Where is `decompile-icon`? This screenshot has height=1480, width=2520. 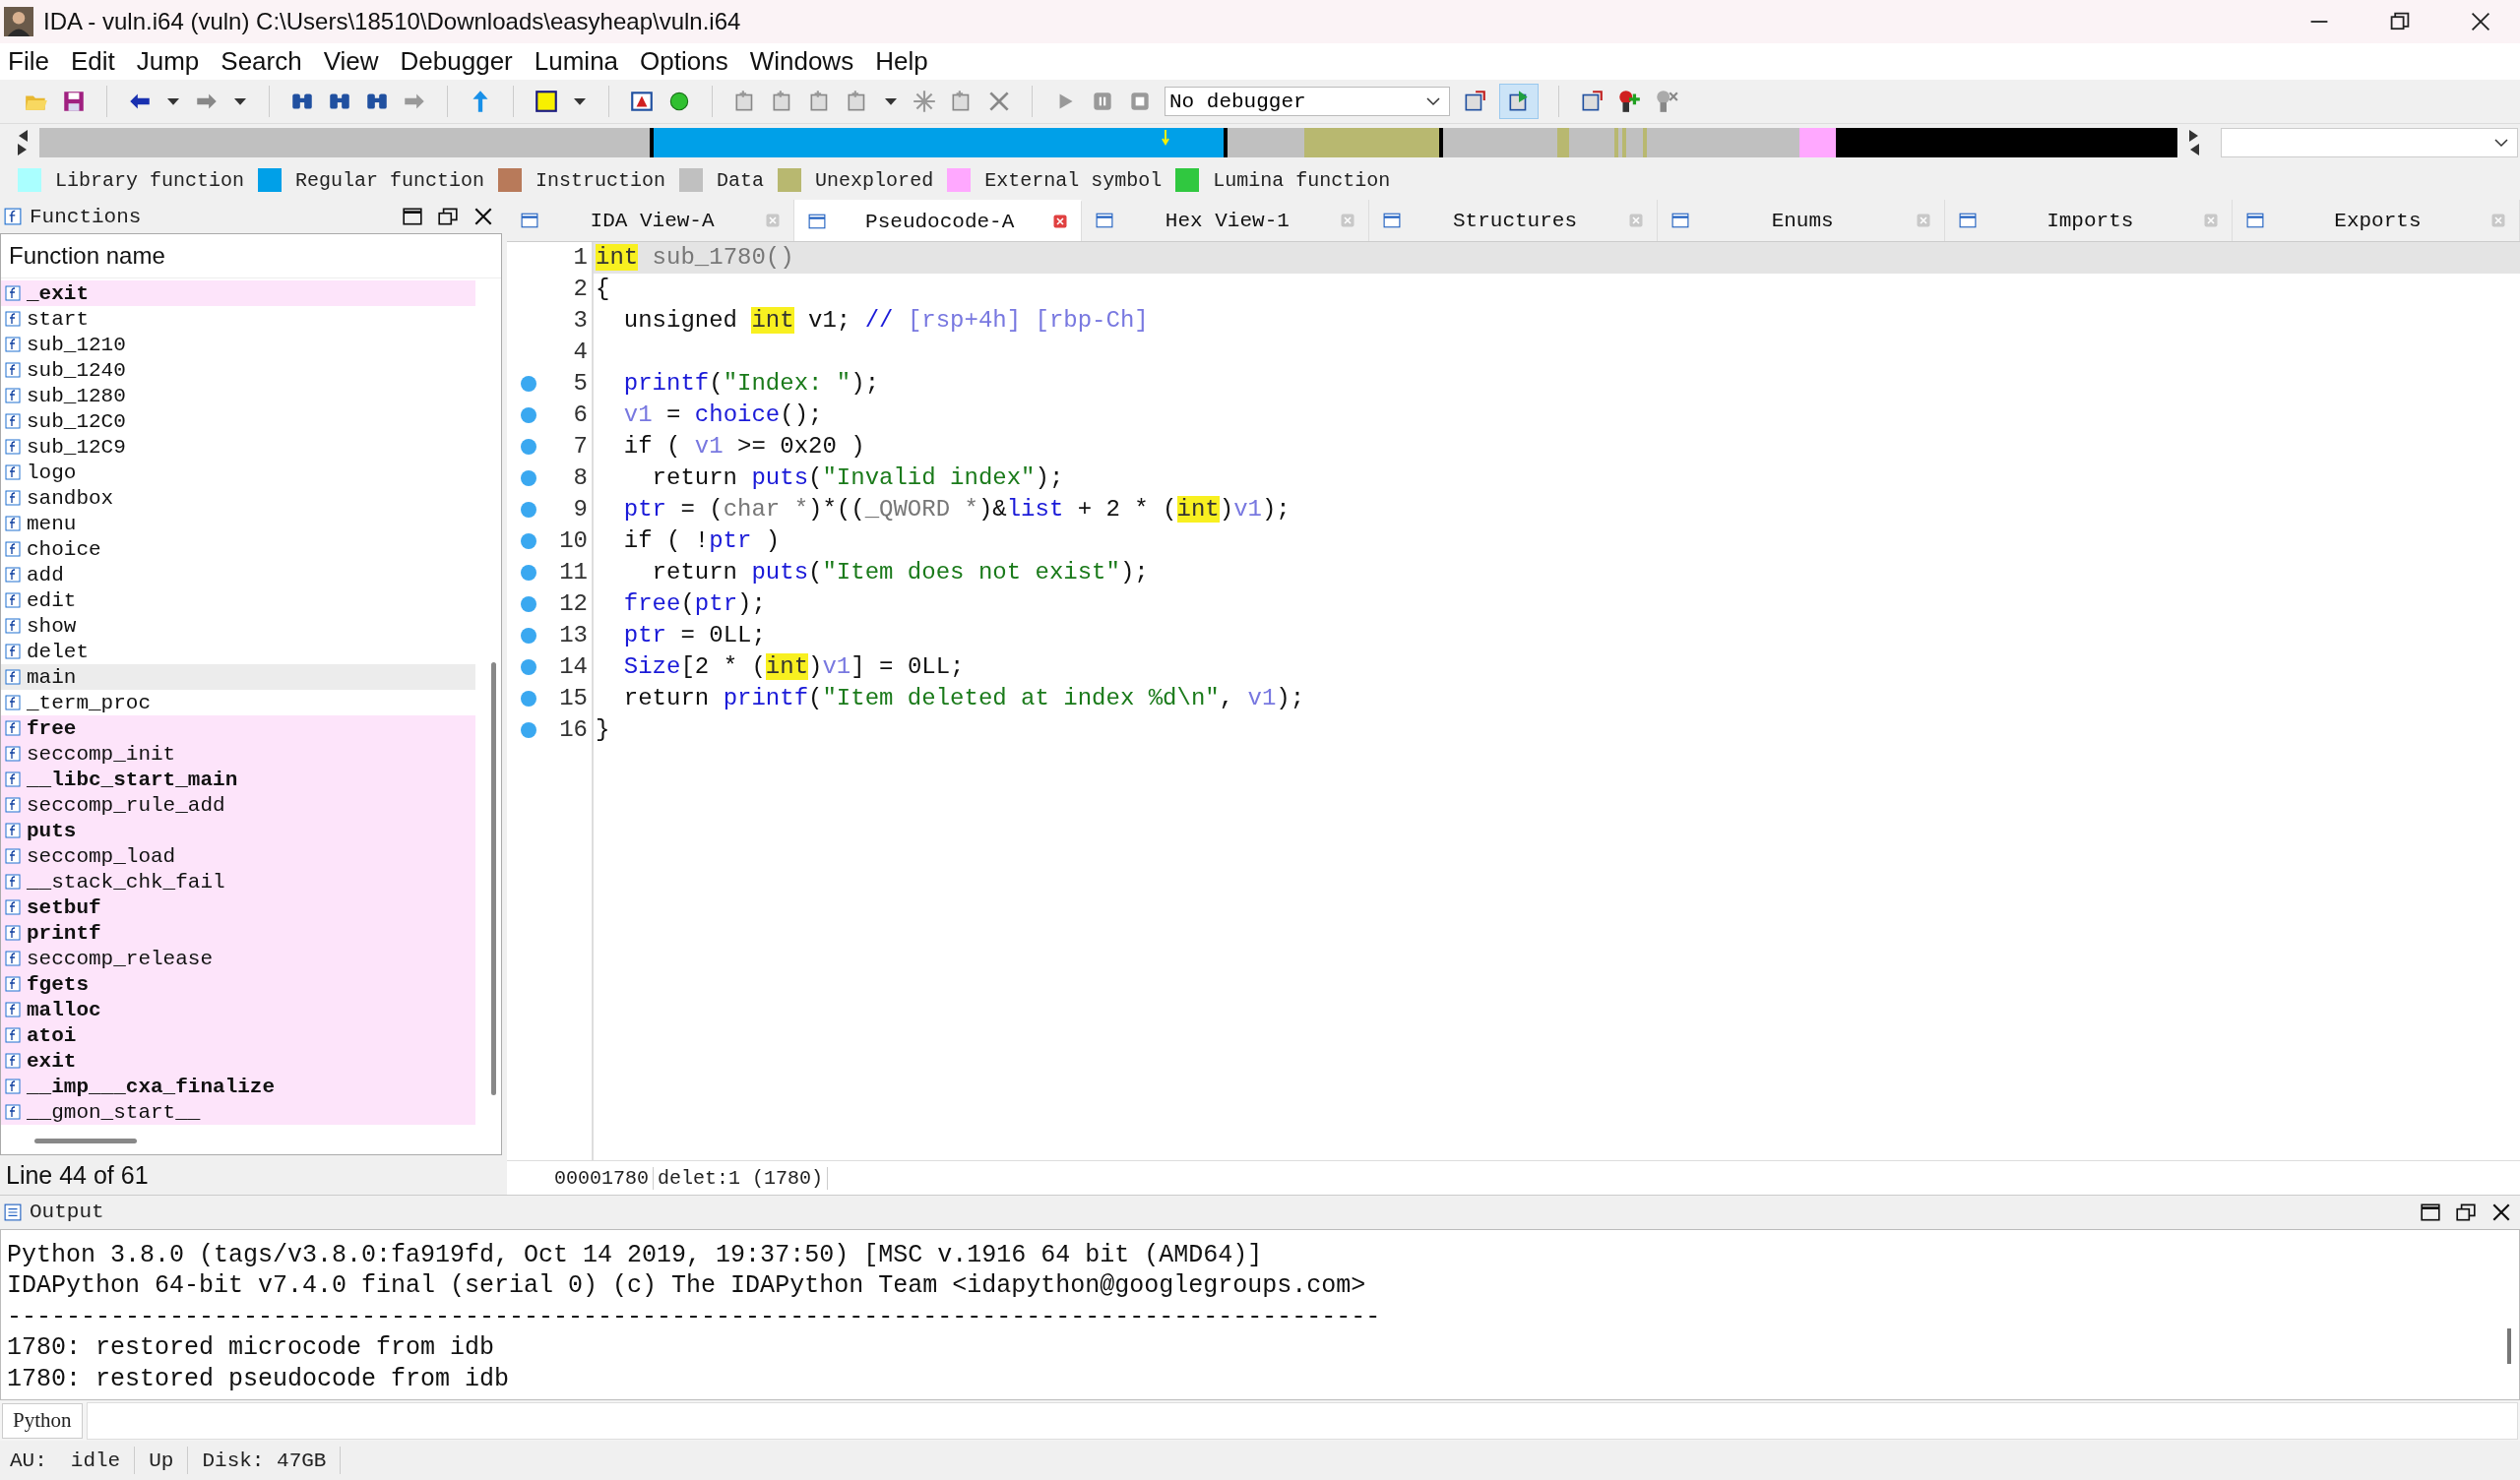 decompile-icon is located at coordinates (1519, 102).